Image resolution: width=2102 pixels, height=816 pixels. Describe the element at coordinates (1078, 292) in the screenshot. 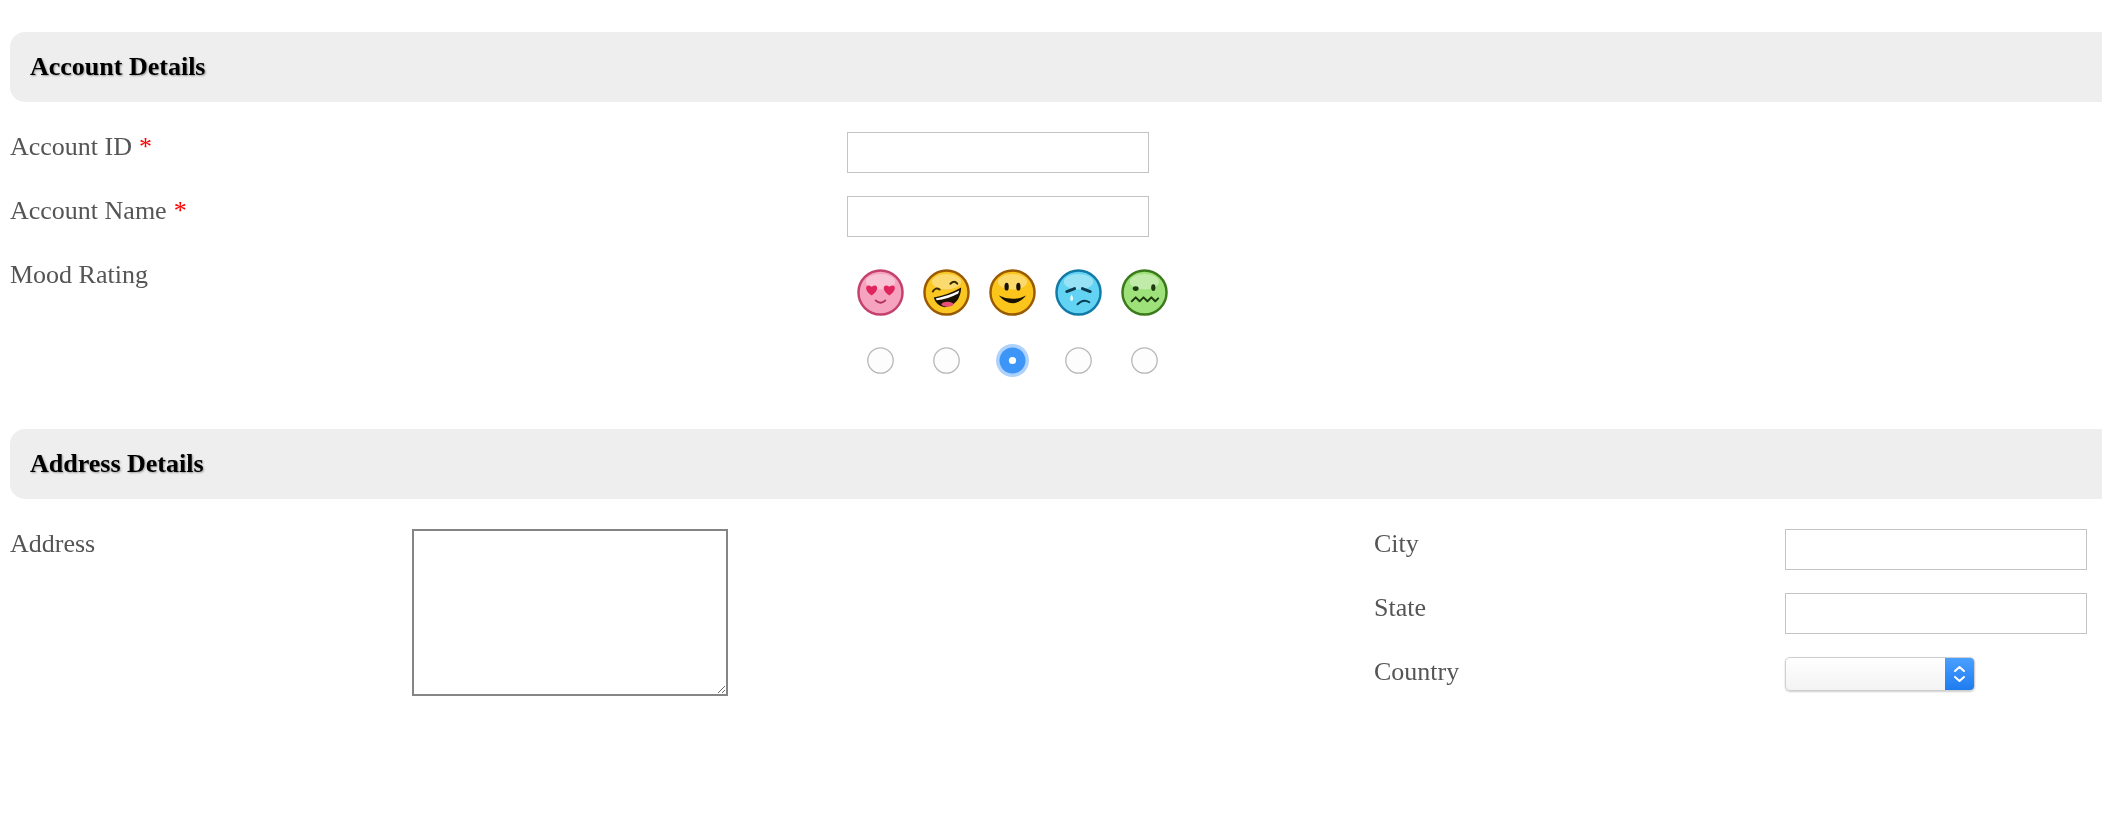

I see `crying-face-icon` at that location.